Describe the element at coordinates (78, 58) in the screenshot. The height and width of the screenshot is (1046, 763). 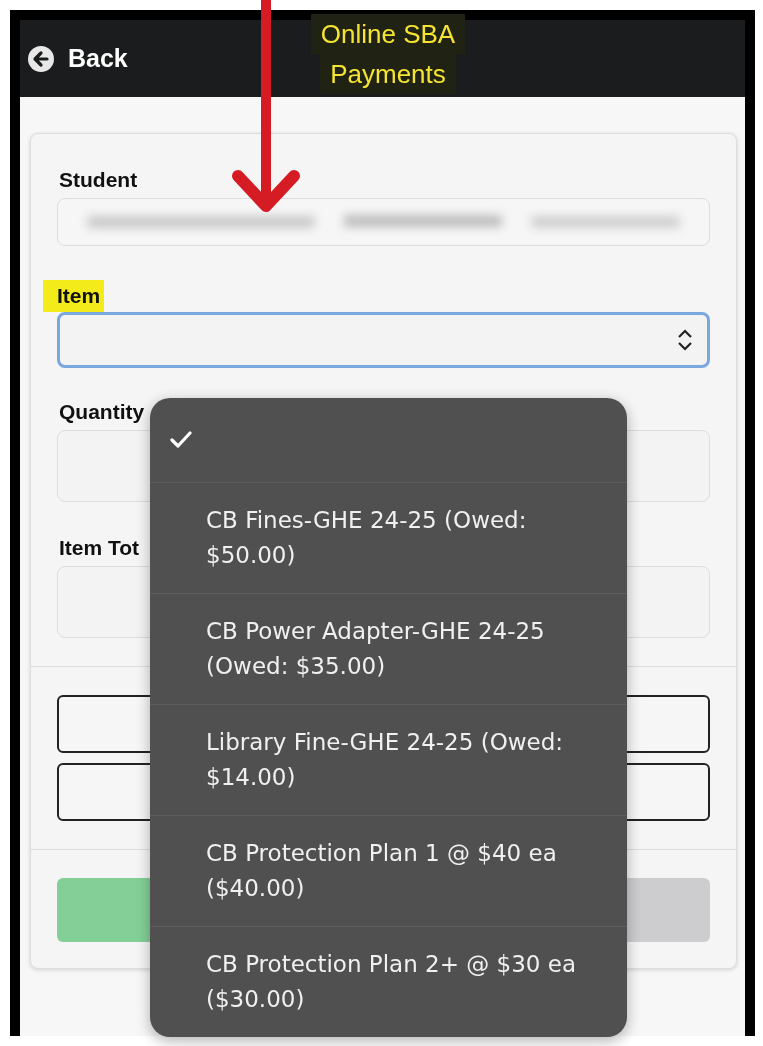
I see `back-button: Back` at that location.